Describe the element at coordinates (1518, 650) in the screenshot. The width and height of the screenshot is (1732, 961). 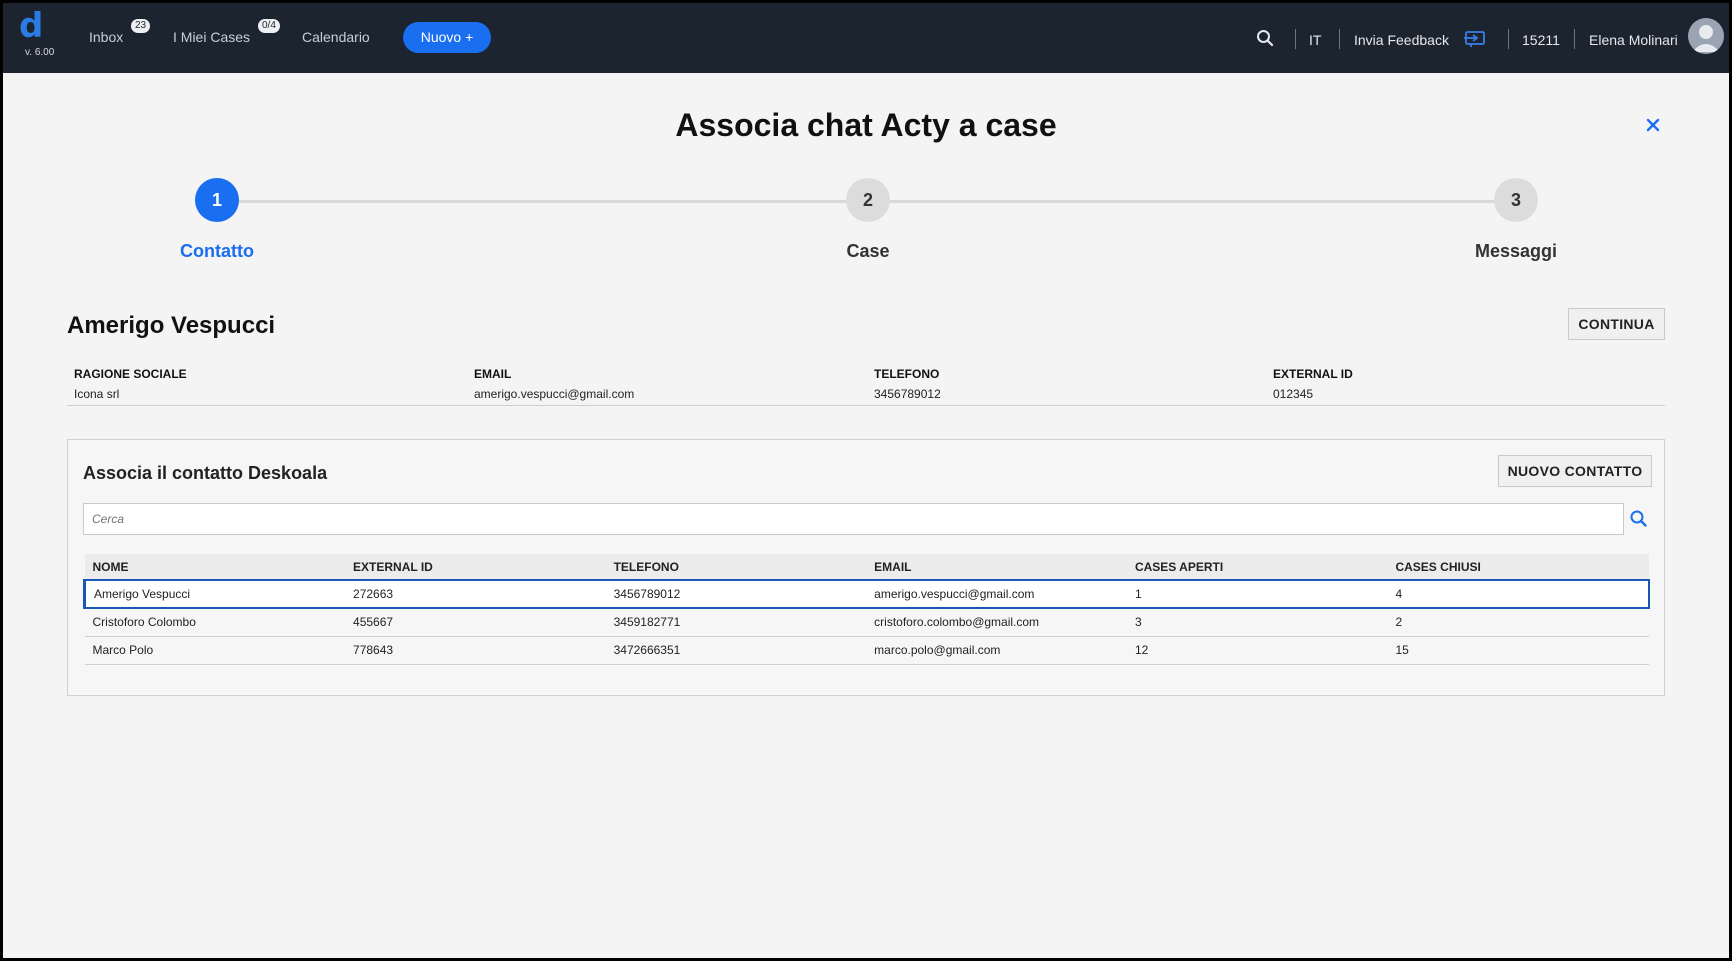
I see `cell-cases-chiusi: 15` at that location.